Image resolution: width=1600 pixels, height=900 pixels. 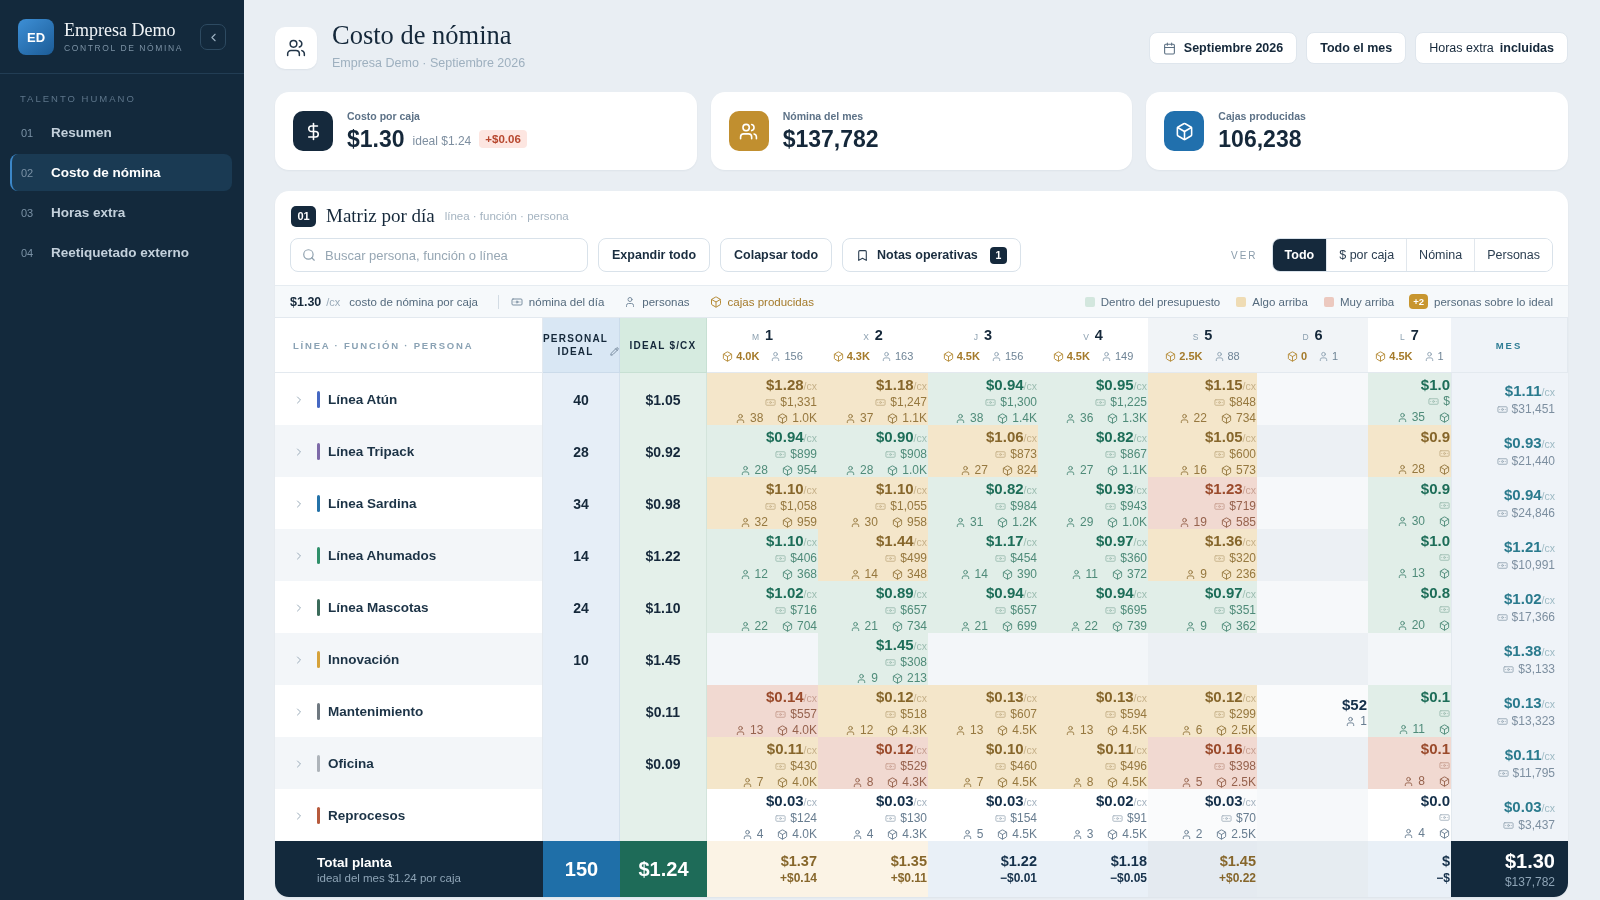 I want to click on payroll-value: $499, so click(x=913, y=558).